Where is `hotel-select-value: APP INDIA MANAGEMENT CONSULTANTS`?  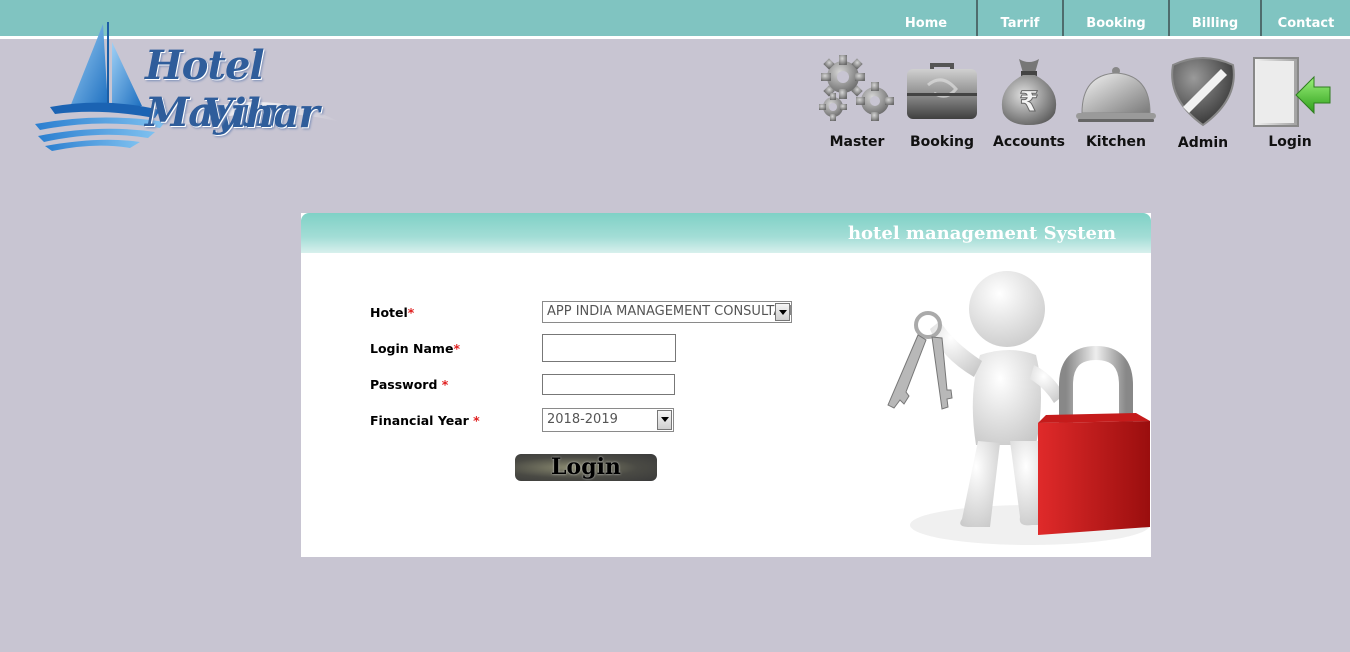 hotel-select-value: APP INDIA MANAGEMENT CONSULTANTS is located at coordinates (669, 311).